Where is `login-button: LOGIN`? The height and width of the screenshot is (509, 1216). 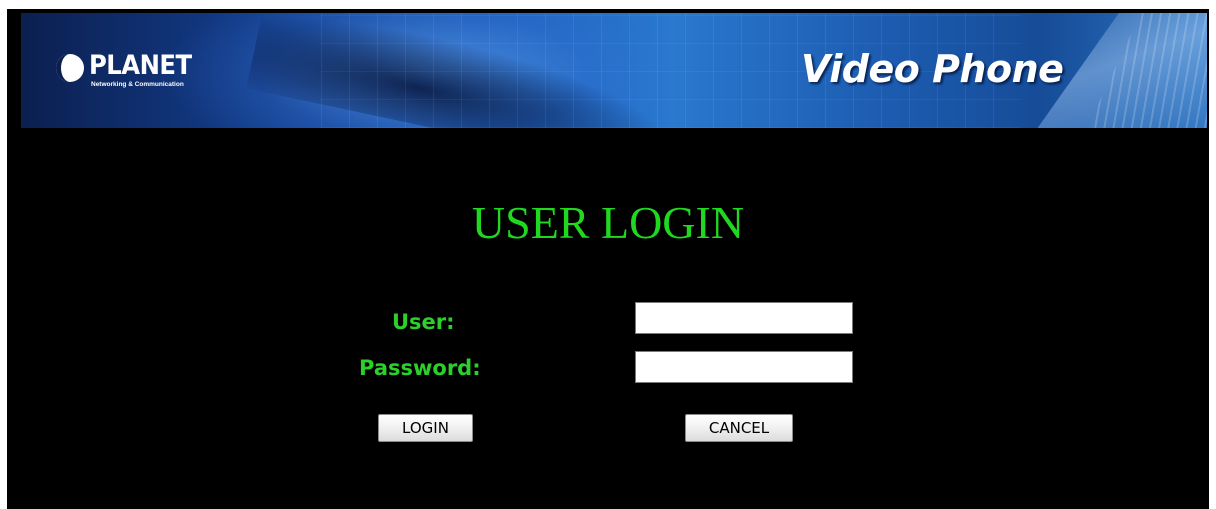
login-button: LOGIN is located at coordinates (425, 428).